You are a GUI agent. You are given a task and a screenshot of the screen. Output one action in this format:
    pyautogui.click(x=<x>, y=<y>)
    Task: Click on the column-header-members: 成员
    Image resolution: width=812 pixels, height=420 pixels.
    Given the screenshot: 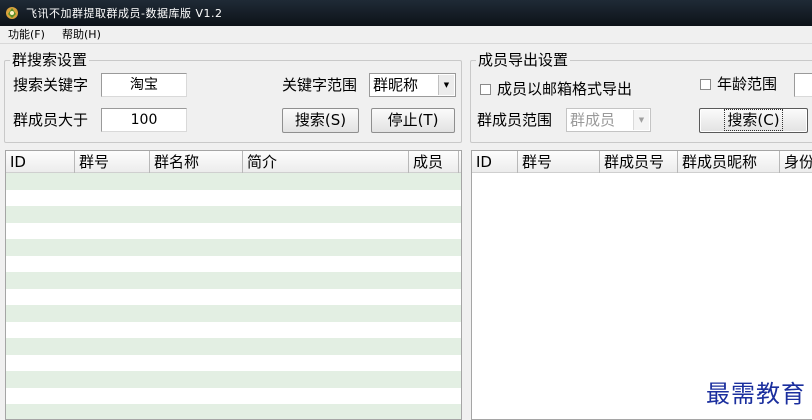 What is the action you would take?
    pyautogui.click(x=434, y=162)
    